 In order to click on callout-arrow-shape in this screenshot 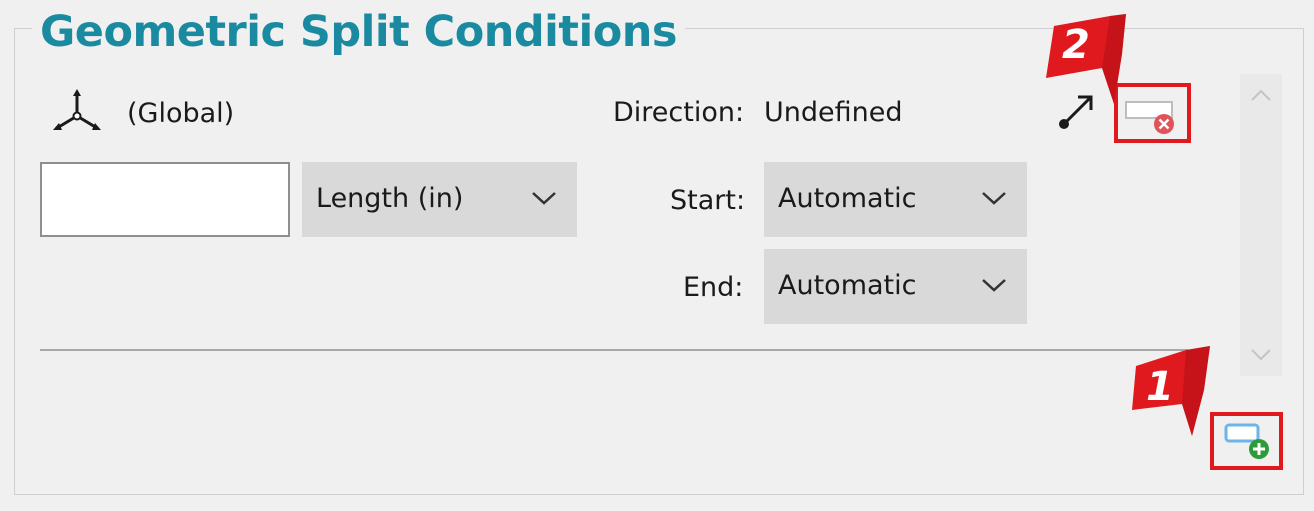, I will do `click(1086, 59)`.